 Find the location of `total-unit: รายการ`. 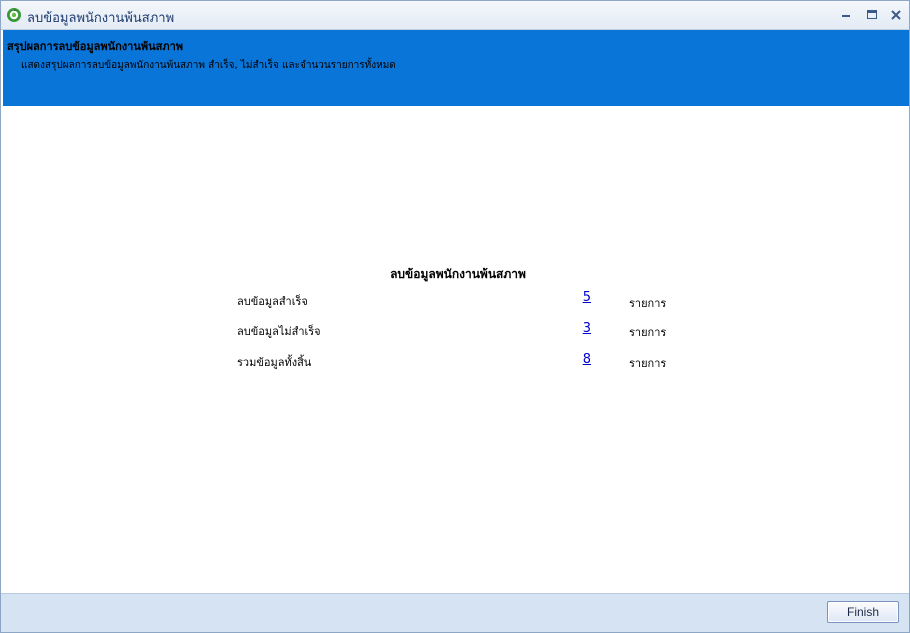

total-unit: รายการ is located at coordinates (648, 363).